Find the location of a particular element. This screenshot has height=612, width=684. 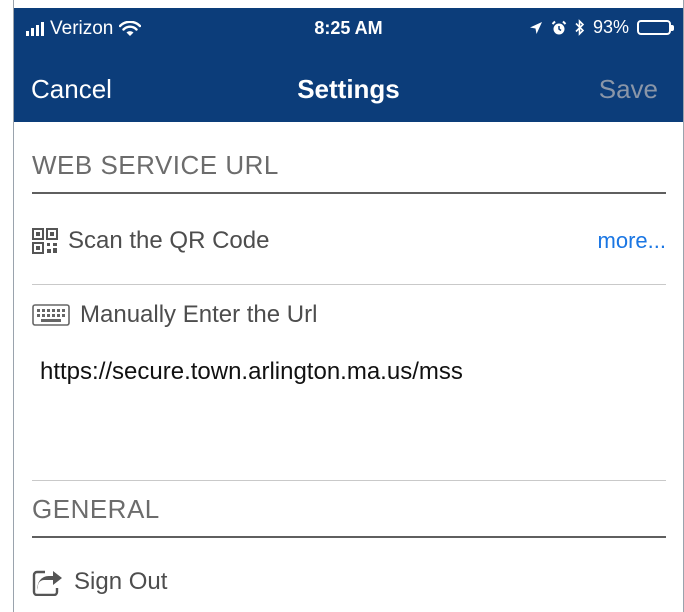

sign-out-row: Sign Out is located at coordinates (349, 582).